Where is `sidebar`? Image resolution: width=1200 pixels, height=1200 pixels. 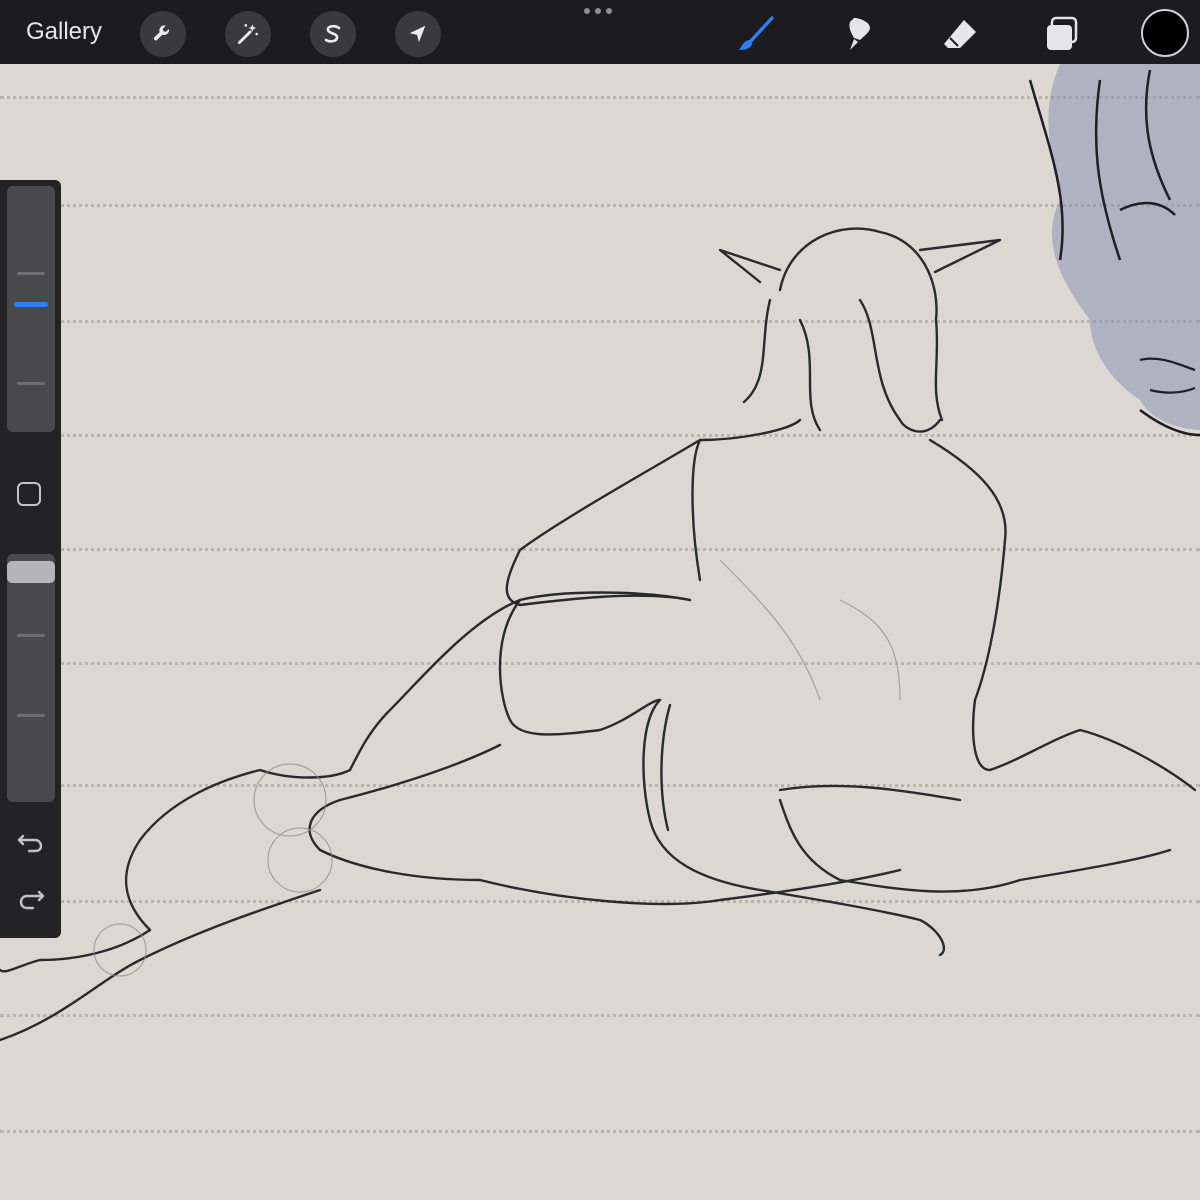
sidebar is located at coordinates (30, 559).